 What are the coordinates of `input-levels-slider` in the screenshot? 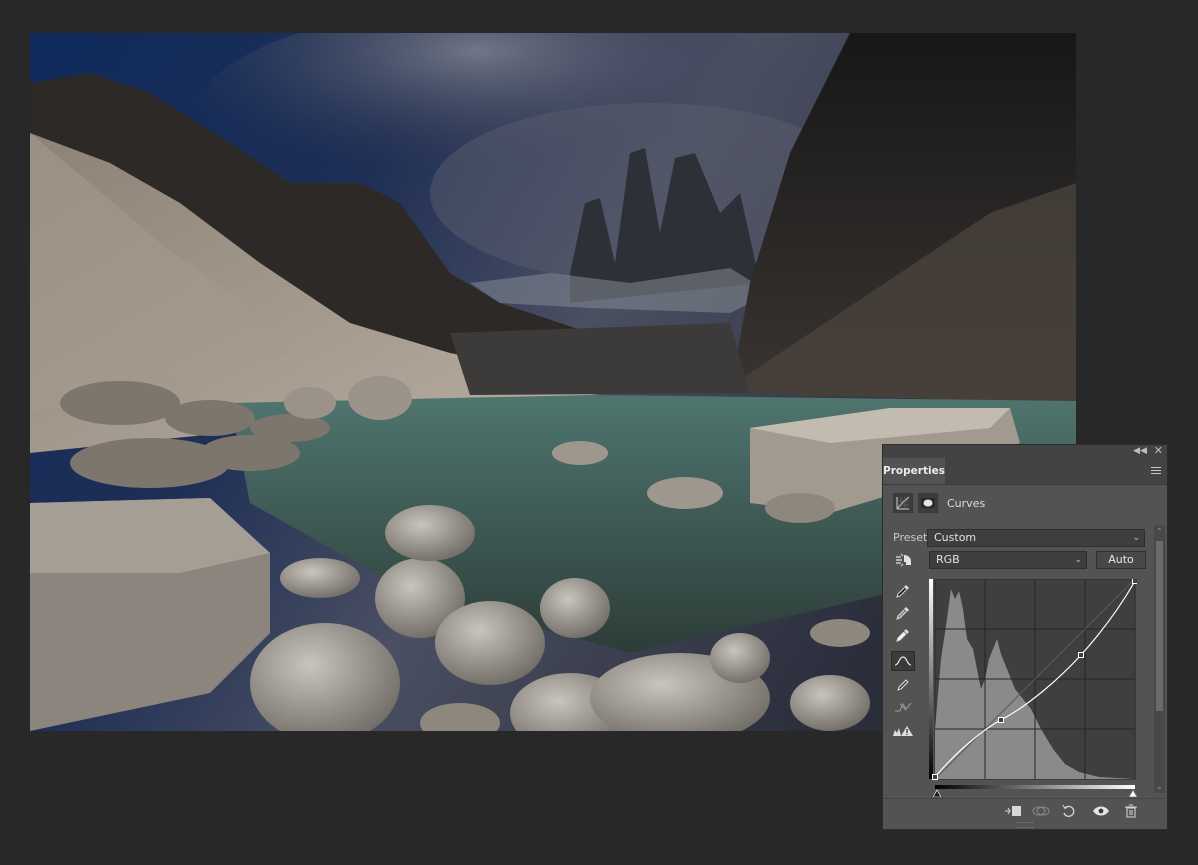 It's located at (1035, 791).